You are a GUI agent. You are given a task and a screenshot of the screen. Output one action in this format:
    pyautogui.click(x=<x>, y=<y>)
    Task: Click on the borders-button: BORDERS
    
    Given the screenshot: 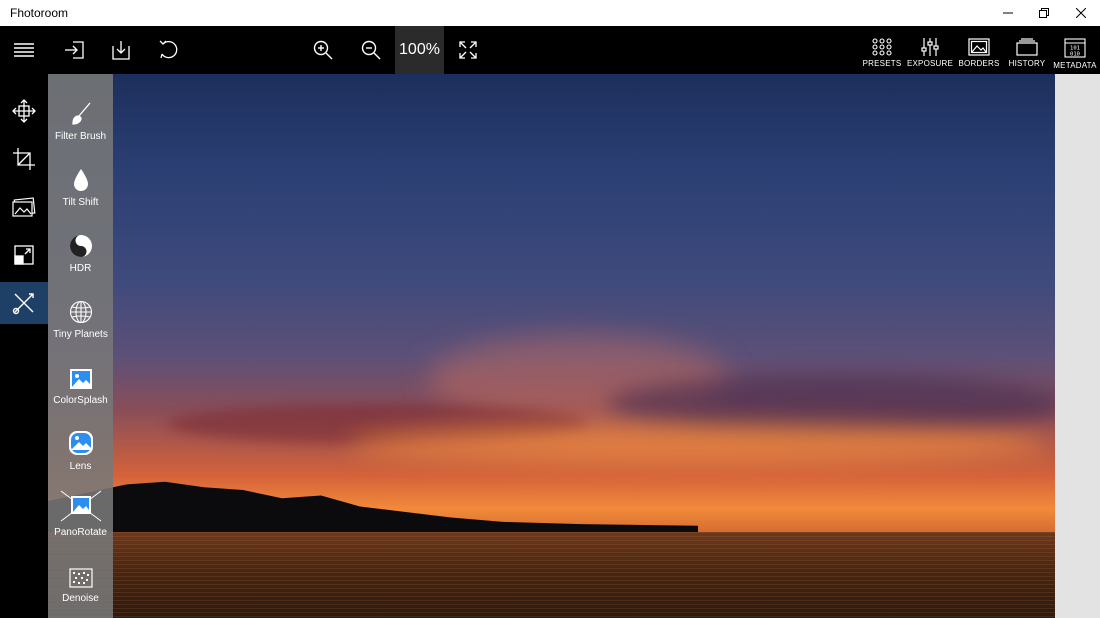 What is the action you would take?
    pyautogui.click(x=979, y=50)
    